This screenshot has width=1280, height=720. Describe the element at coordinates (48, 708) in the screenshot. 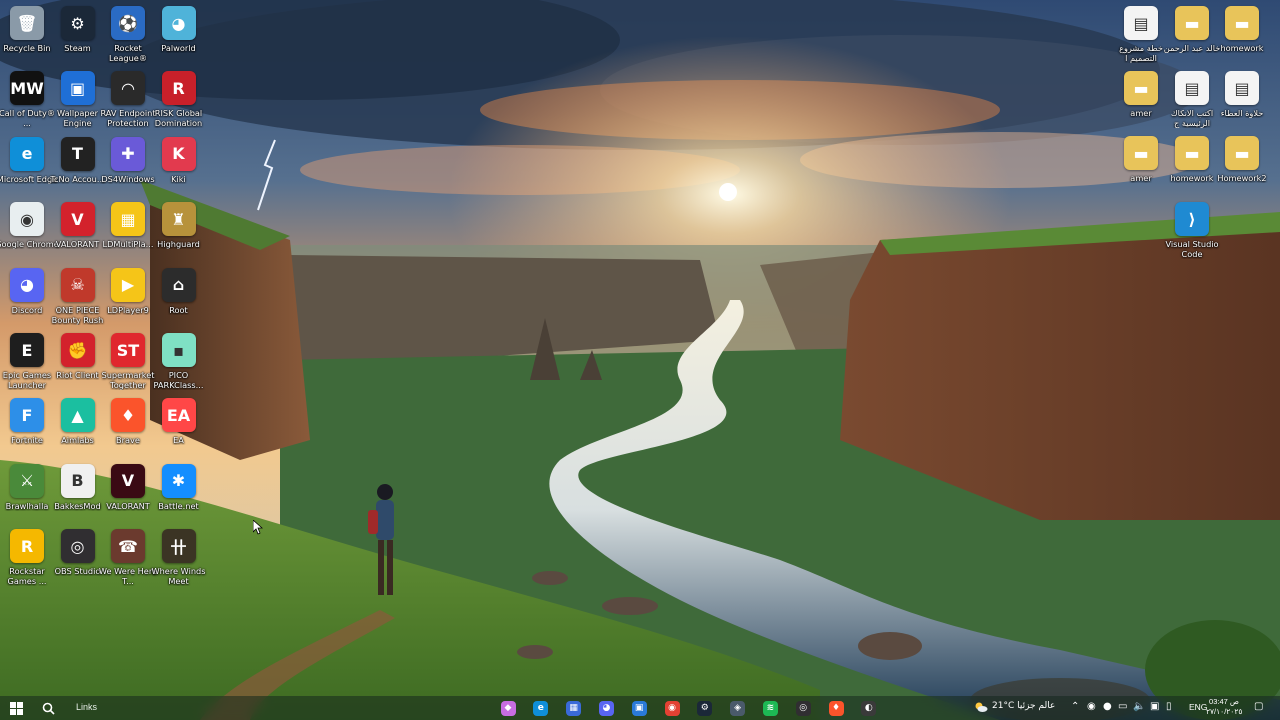

I see `search-icon` at that location.